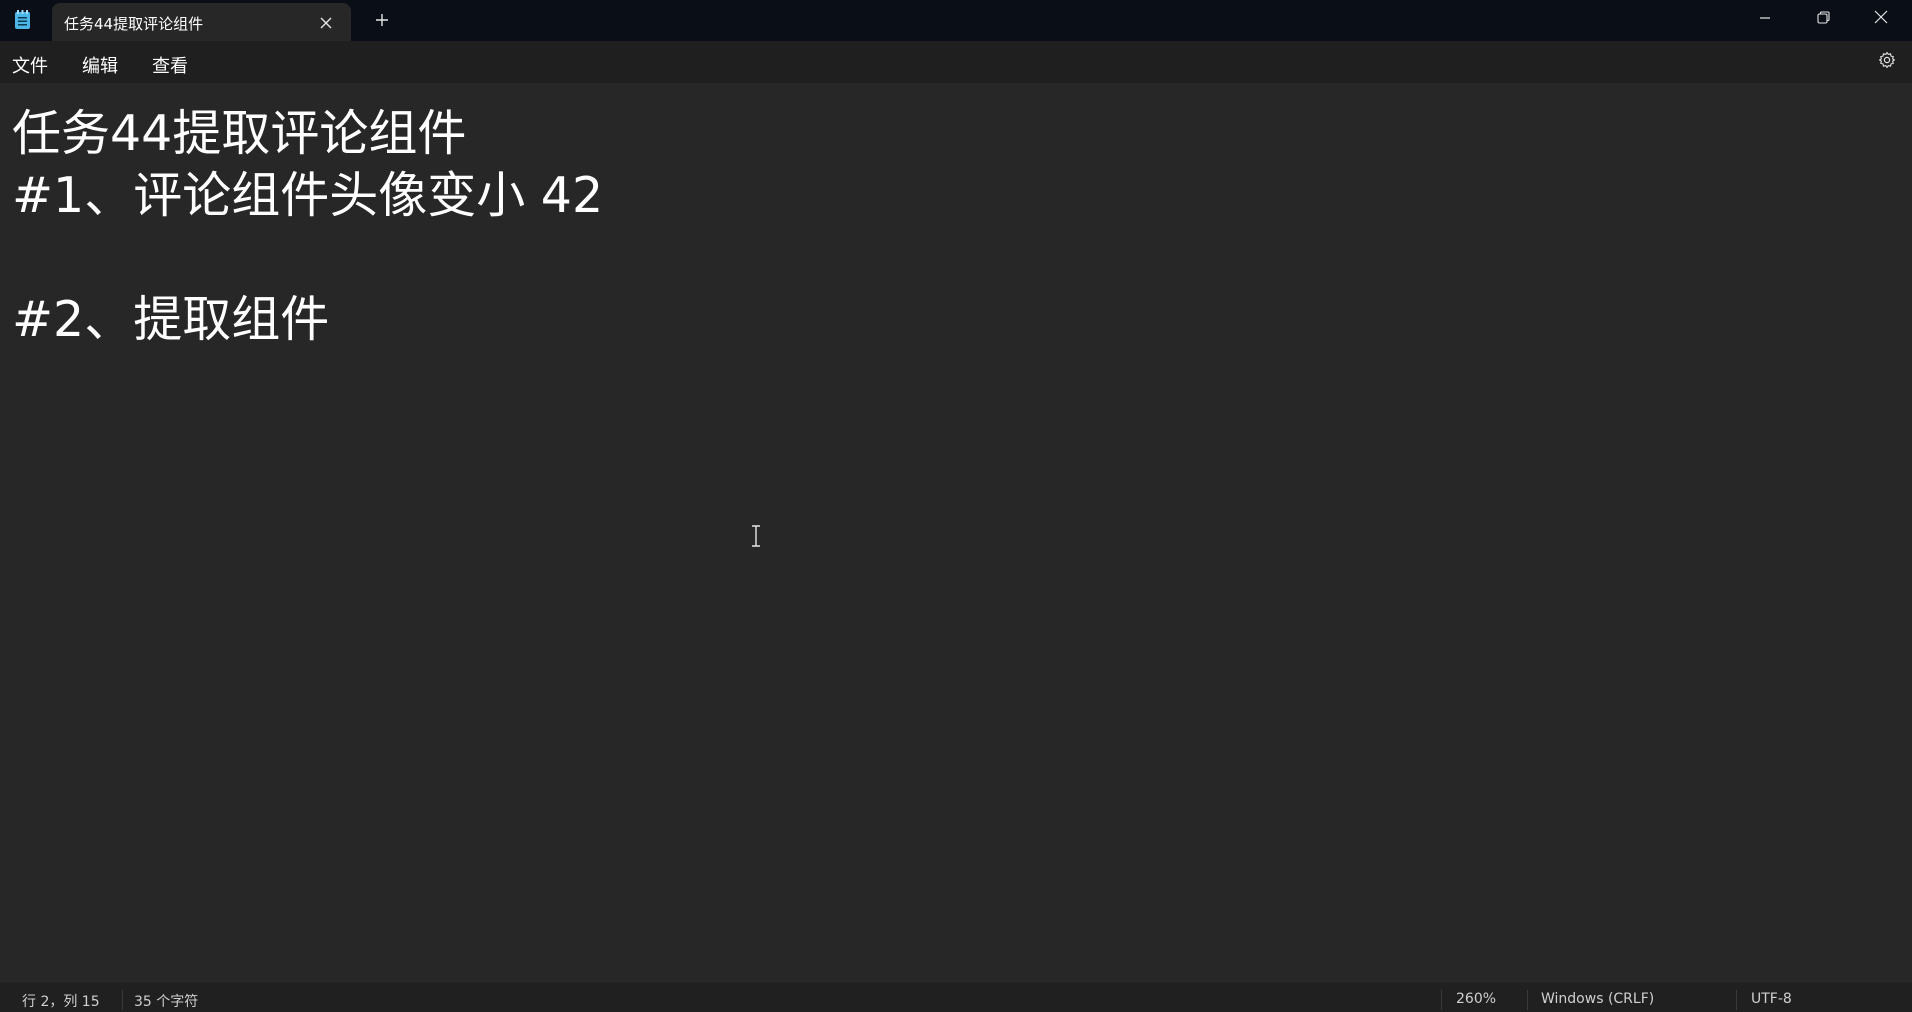 The width and height of the screenshot is (1912, 1012). What do you see at coordinates (956, 62) in the screenshot?
I see `menu-bar: 文件 编辑 查看` at bounding box center [956, 62].